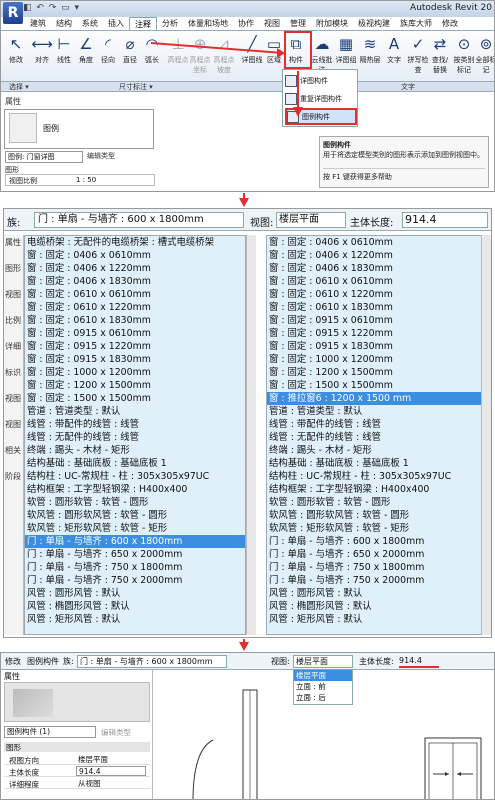 Image resolution: width=495 pixels, height=800 pixels. I want to click on view-scale-value: 1 : 50, so click(86, 180).